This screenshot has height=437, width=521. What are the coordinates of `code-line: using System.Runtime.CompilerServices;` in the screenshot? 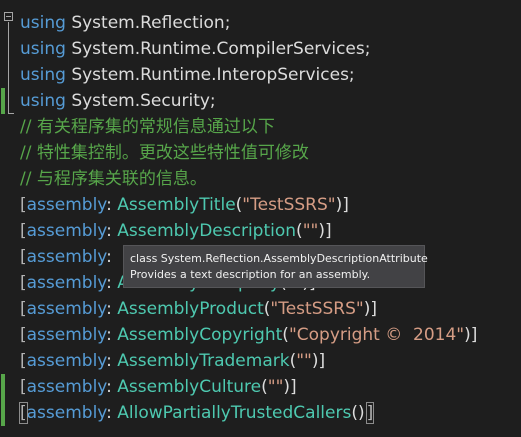 It's located at (195, 49).